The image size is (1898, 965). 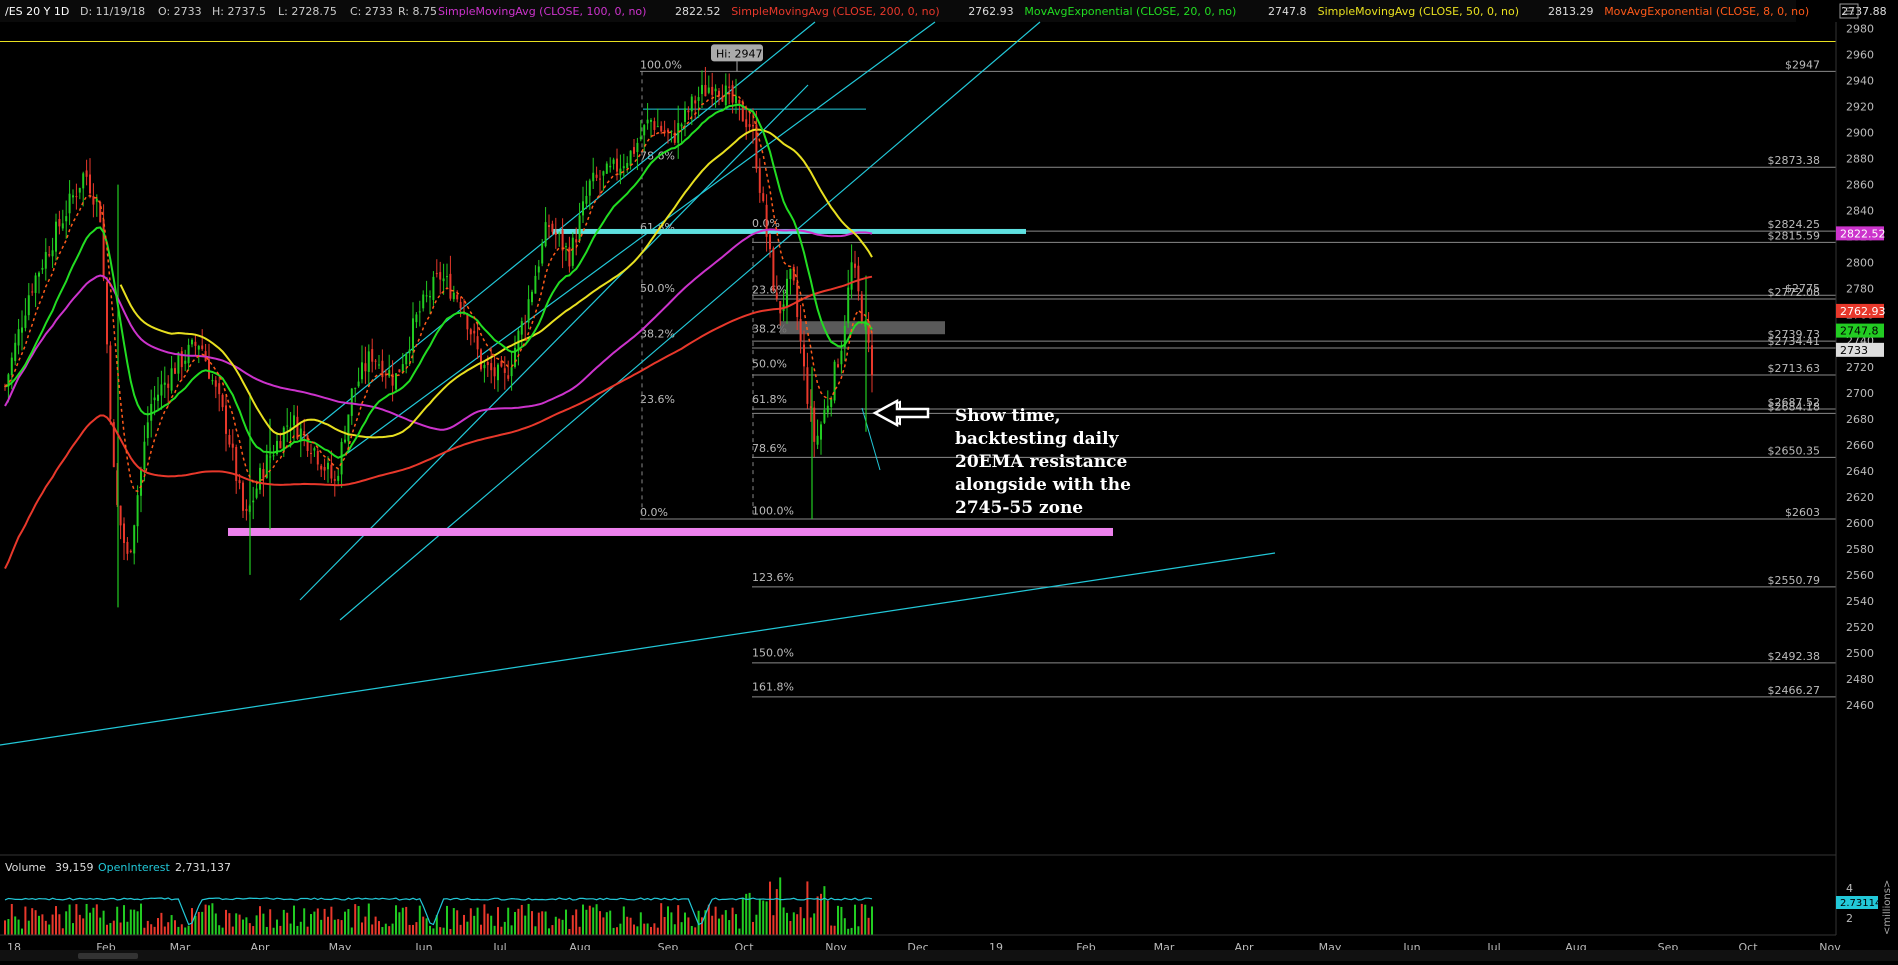 What do you see at coordinates (739, 53) in the screenshot?
I see `high-callout-label: Hi: 2947` at bounding box center [739, 53].